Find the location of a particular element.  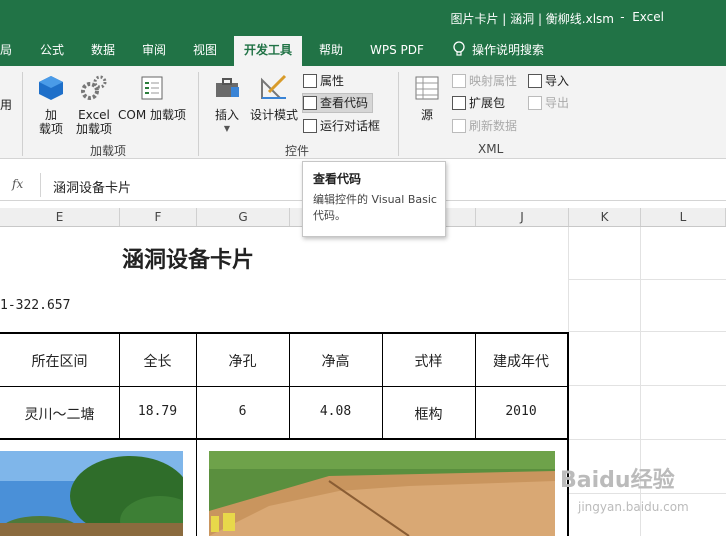

xml-export-button: 导出 is located at coordinates (548, 103).